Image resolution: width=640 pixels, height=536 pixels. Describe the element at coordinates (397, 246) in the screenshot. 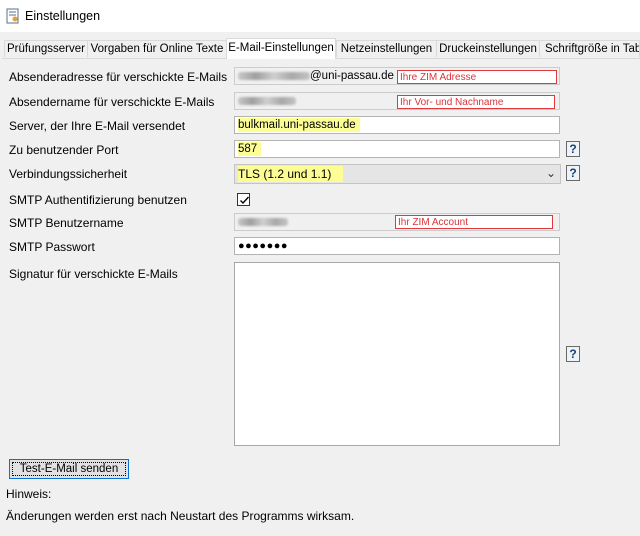

I see `smtp-password-field: ●●●●●●●` at that location.